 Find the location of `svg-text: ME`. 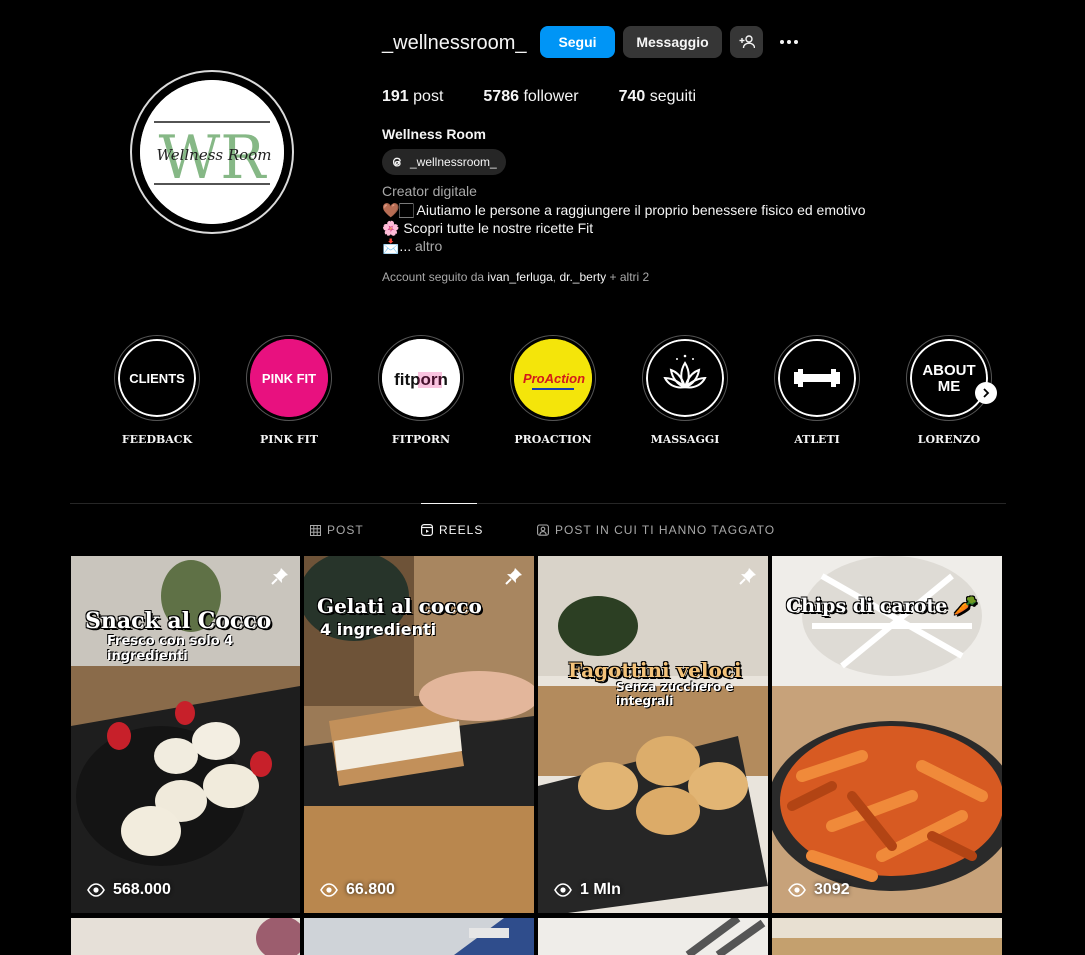

svg-text: ME is located at coordinates (949, 386).